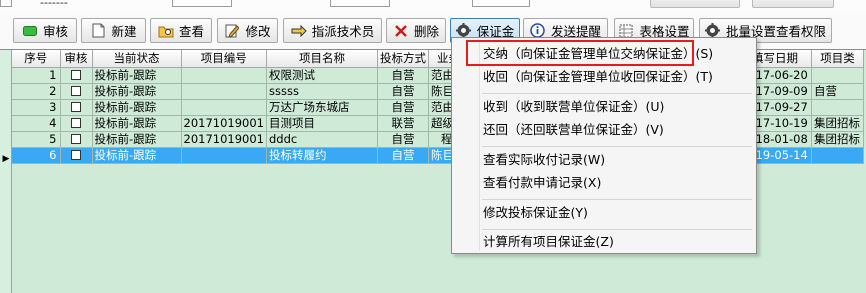  I want to click on new-button: 新建, so click(113, 30).